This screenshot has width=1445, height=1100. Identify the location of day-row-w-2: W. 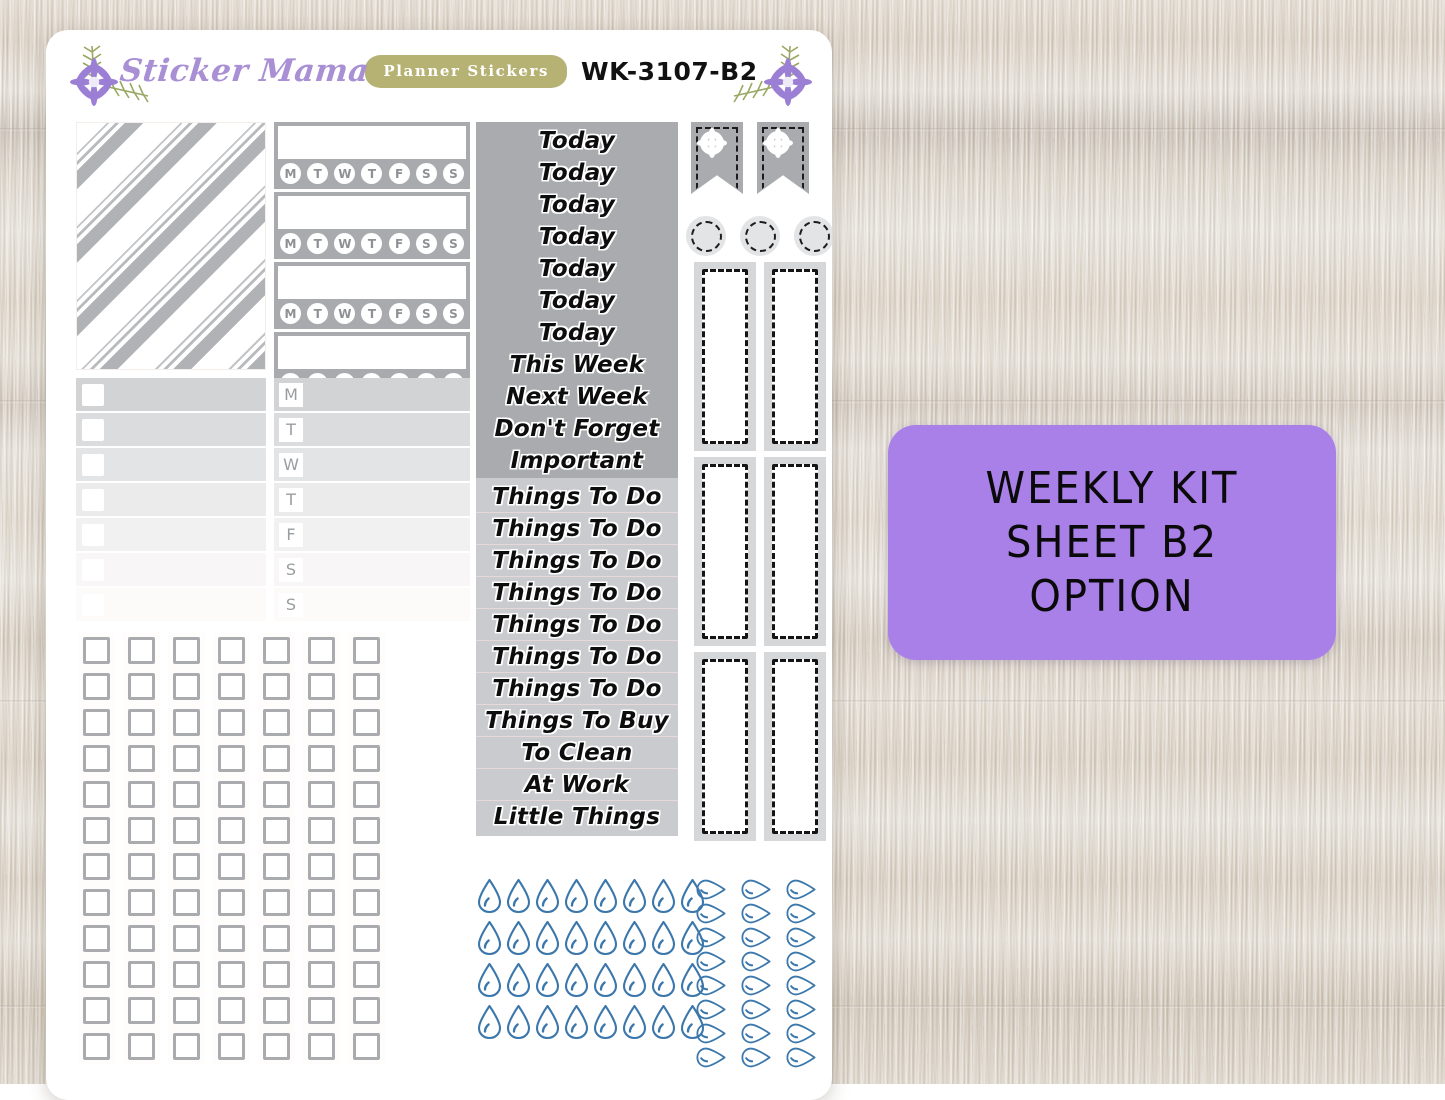
(372, 464).